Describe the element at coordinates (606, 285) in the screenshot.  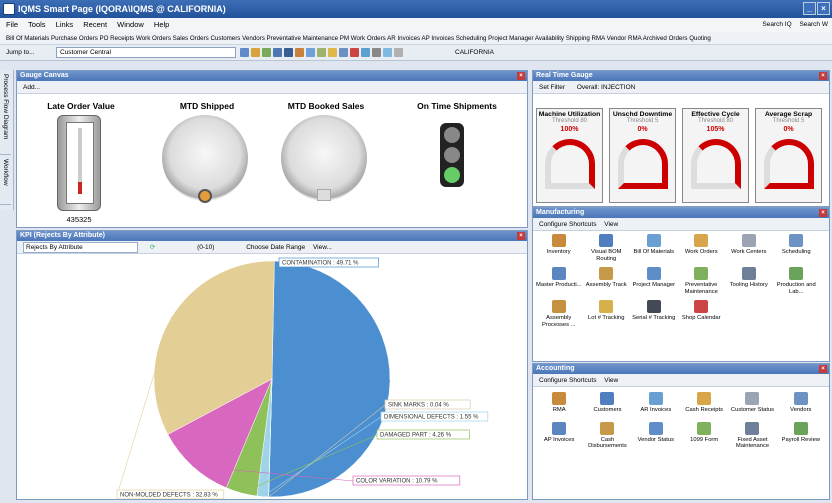
I see `shortcut-label: Assembly Track` at that location.